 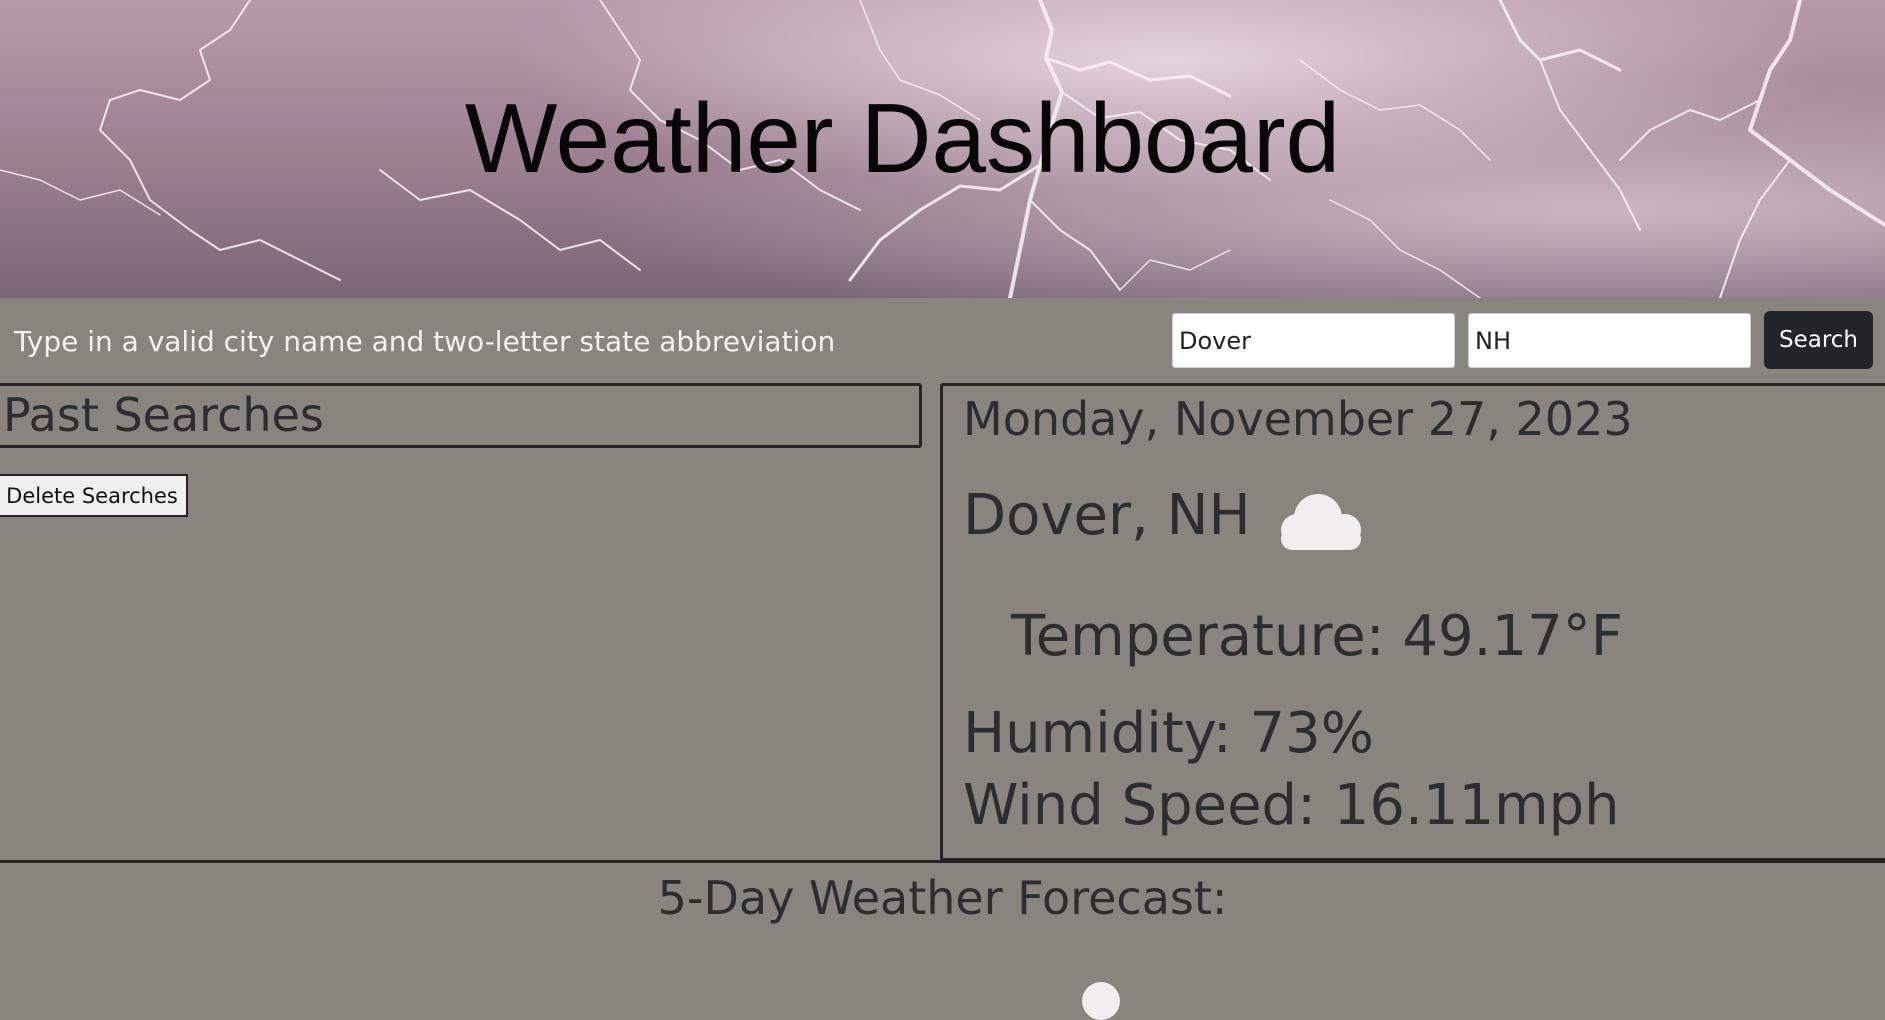 I want to click on wind-speed-value: Wind Speed: 16.11mph, so click(x=1291, y=805).